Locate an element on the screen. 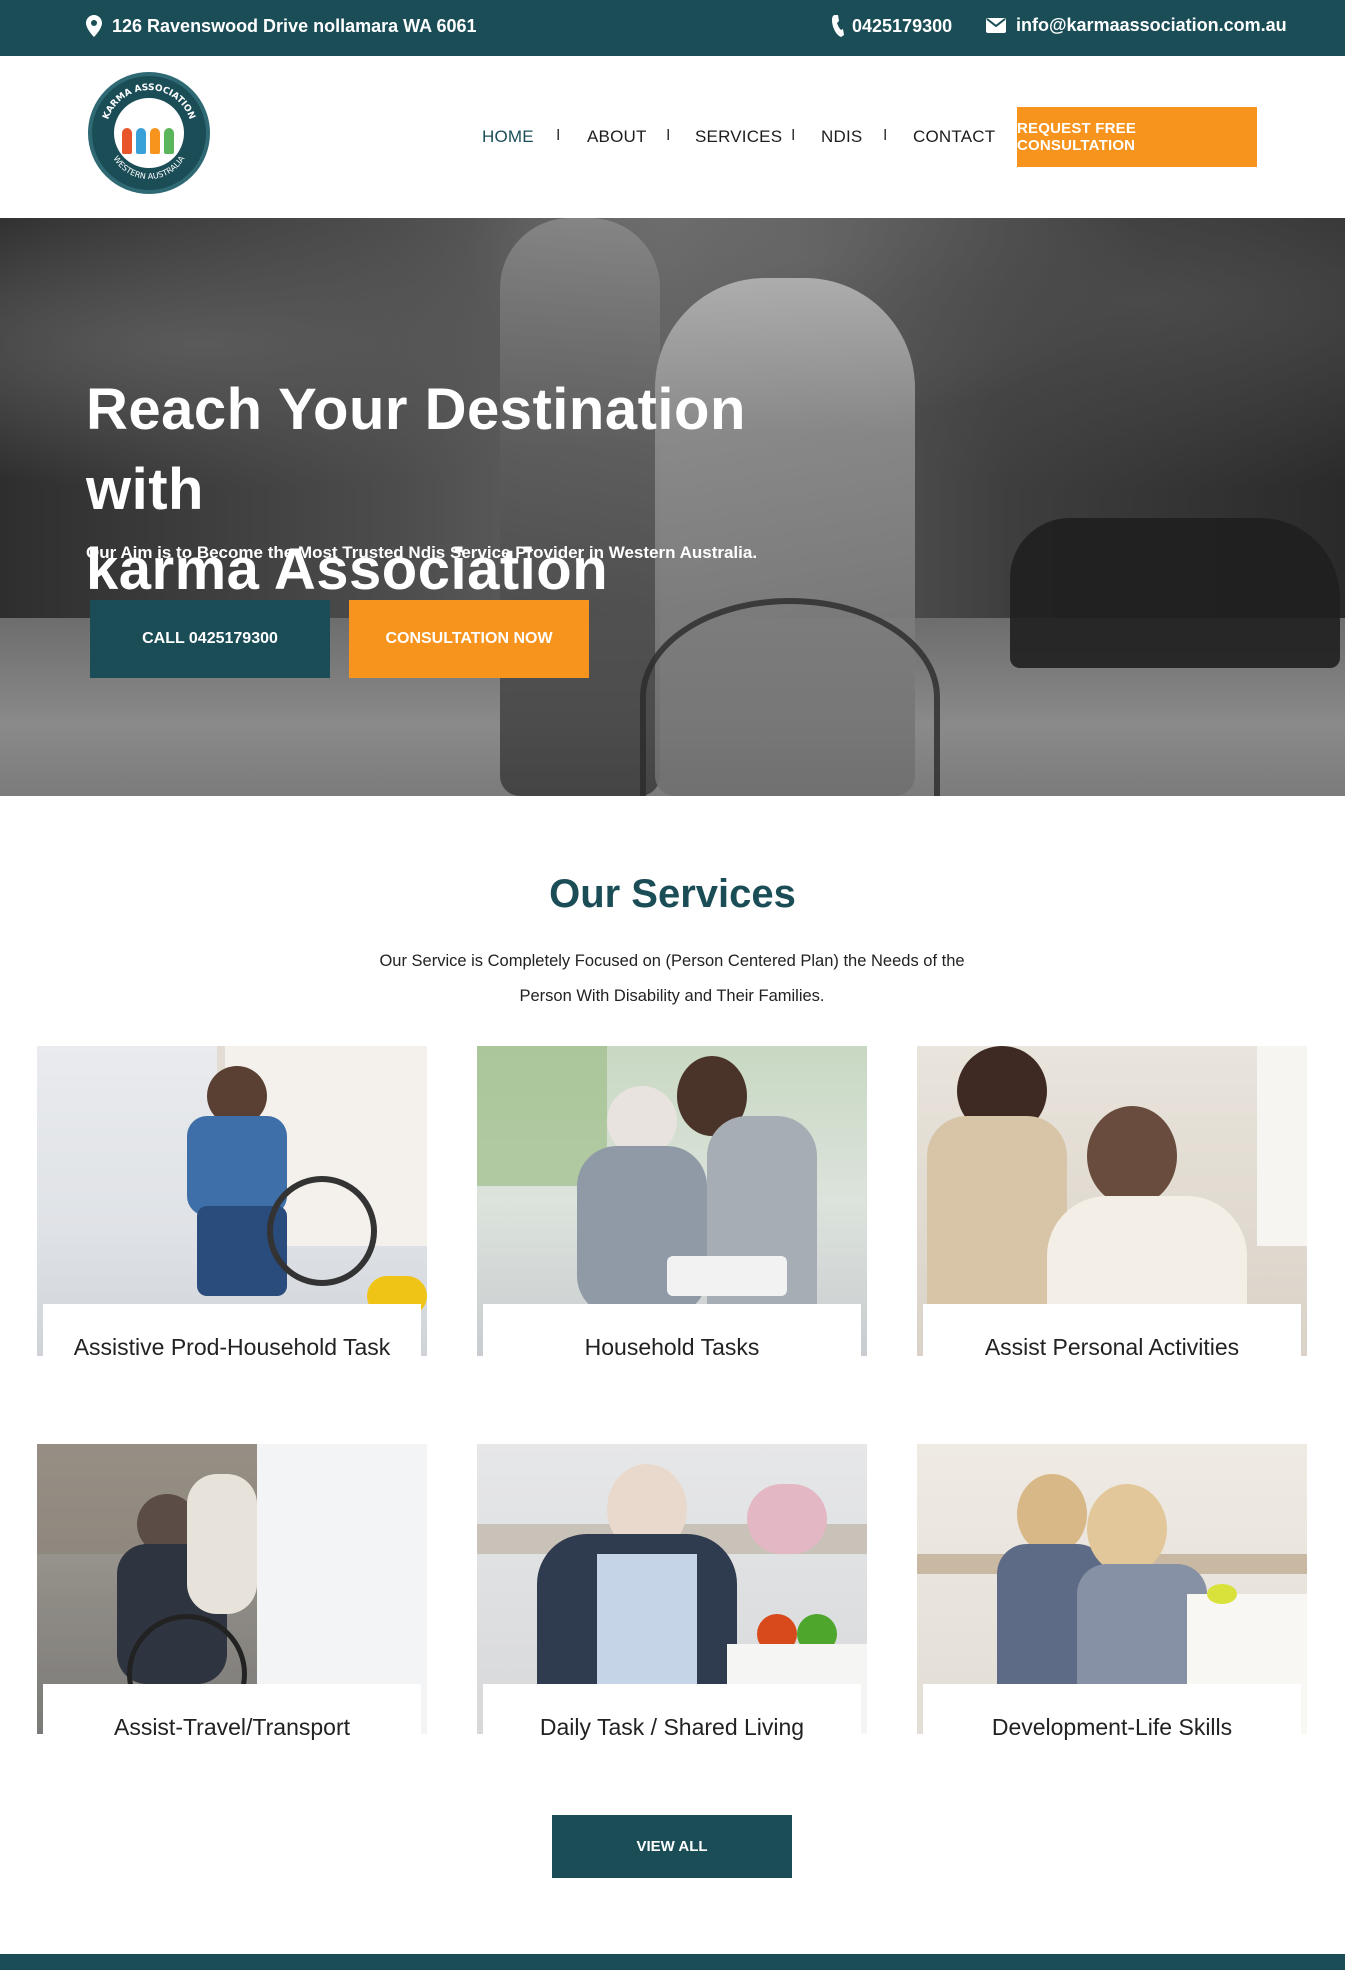  hero-car is located at coordinates (1175, 593).